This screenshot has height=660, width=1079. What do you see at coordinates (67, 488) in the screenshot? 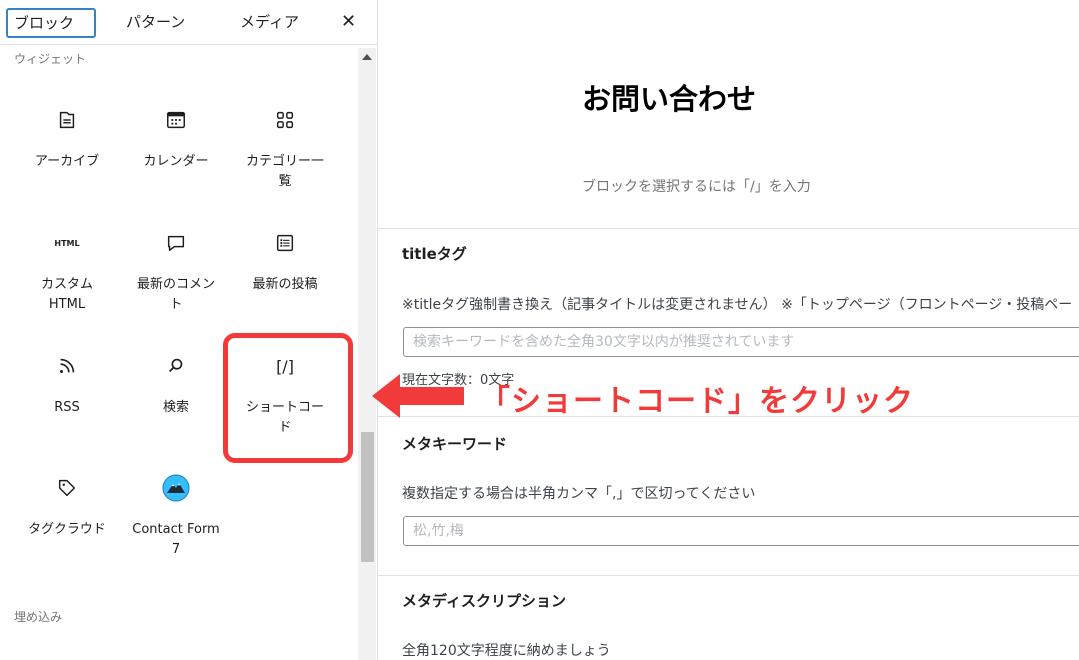
I see `tag-icon` at bounding box center [67, 488].